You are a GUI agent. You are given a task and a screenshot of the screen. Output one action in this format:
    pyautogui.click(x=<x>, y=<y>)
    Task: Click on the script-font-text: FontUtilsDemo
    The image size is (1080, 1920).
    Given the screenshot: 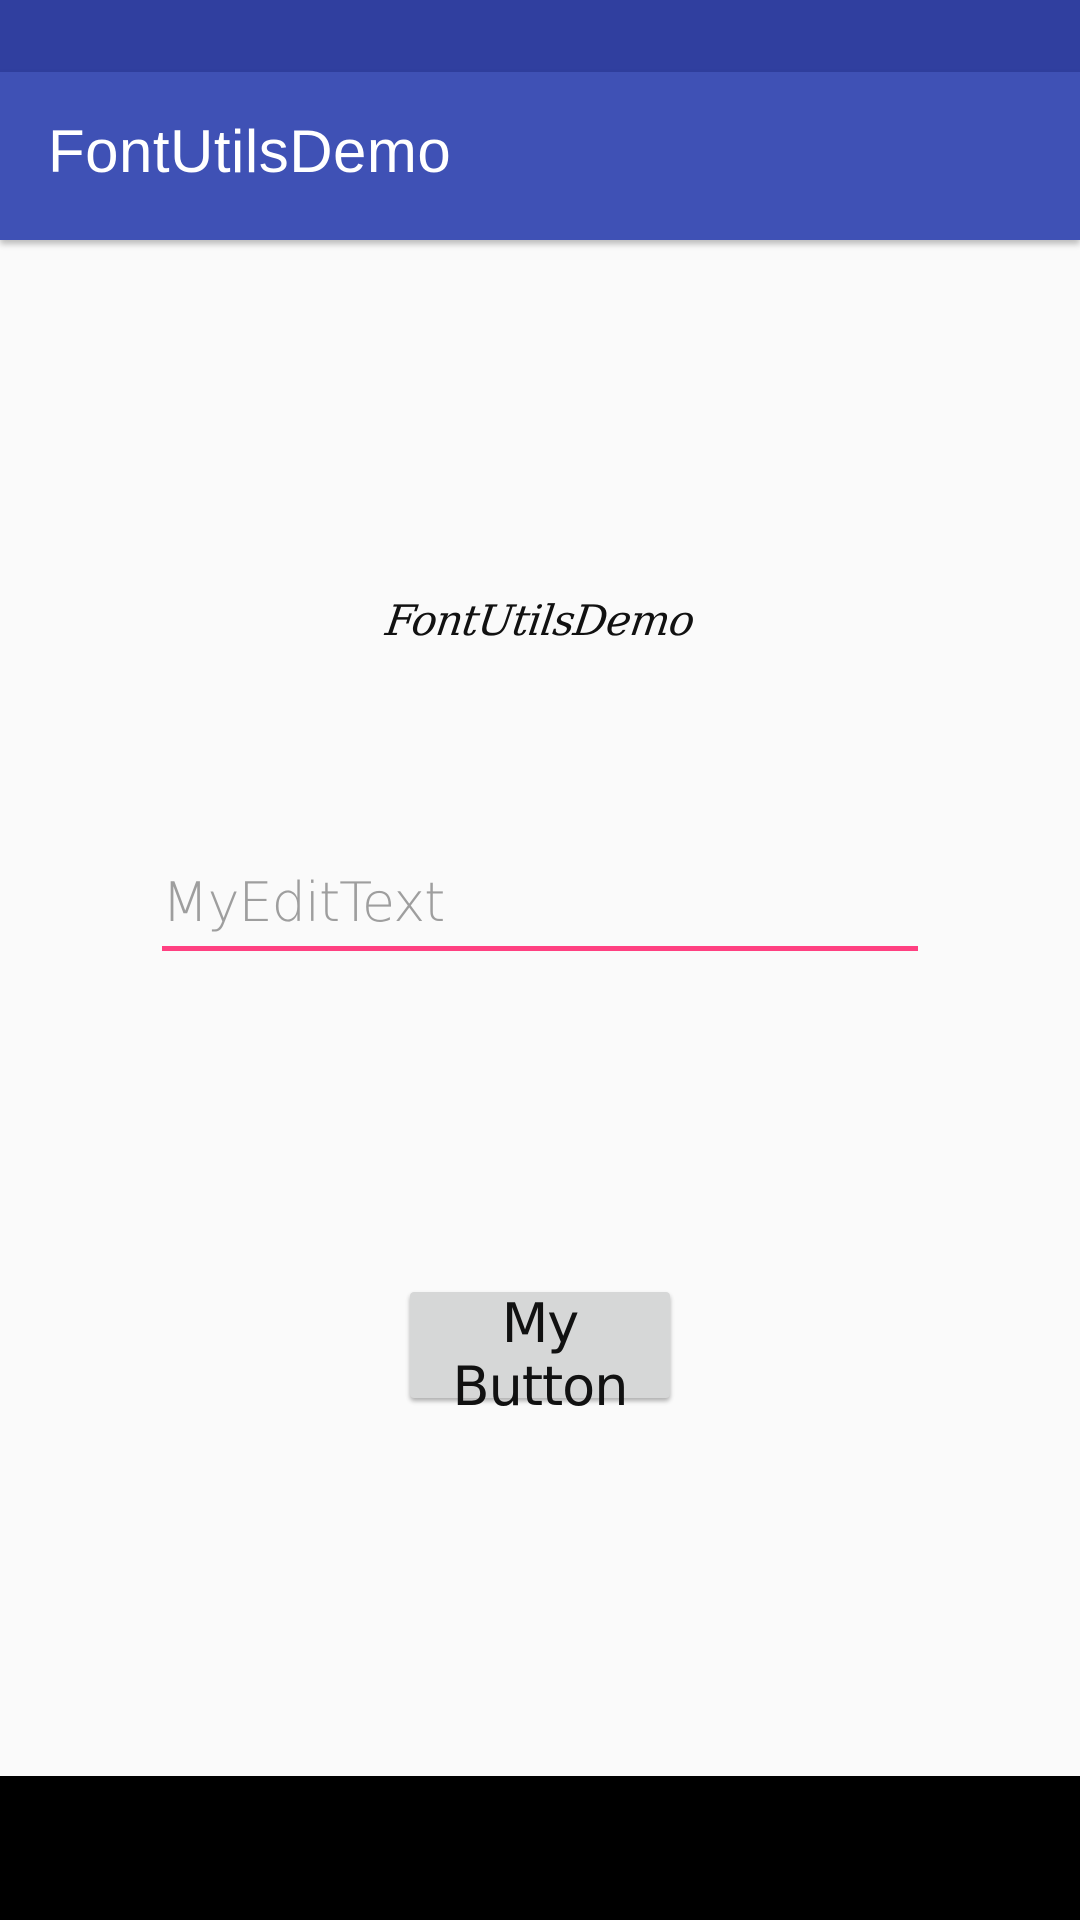 What is the action you would take?
    pyautogui.click(x=540, y=620)
    